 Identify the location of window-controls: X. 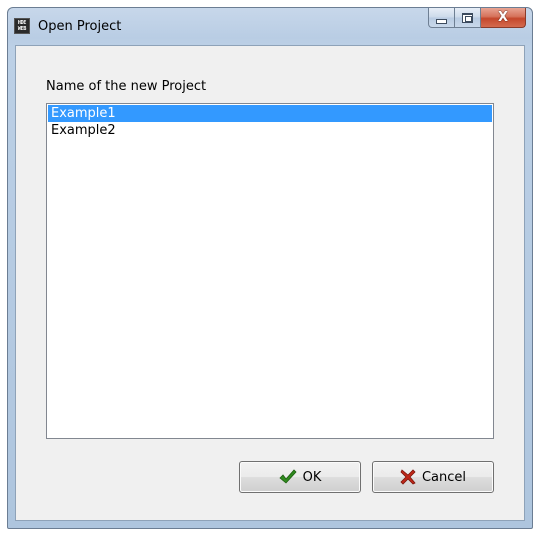
(477, 19).